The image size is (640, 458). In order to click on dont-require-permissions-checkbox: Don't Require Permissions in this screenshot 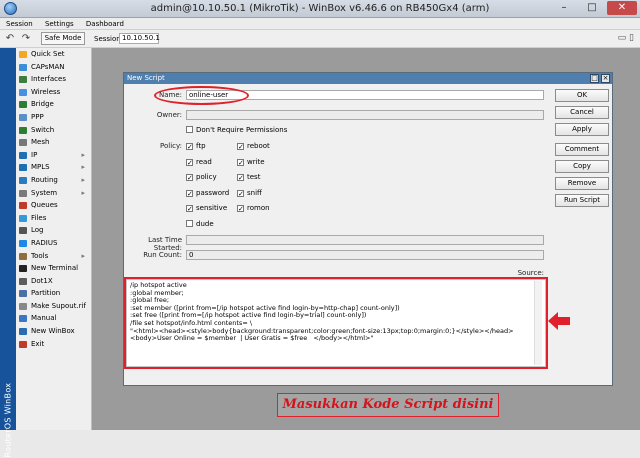, I will do `click(236, 130)`.